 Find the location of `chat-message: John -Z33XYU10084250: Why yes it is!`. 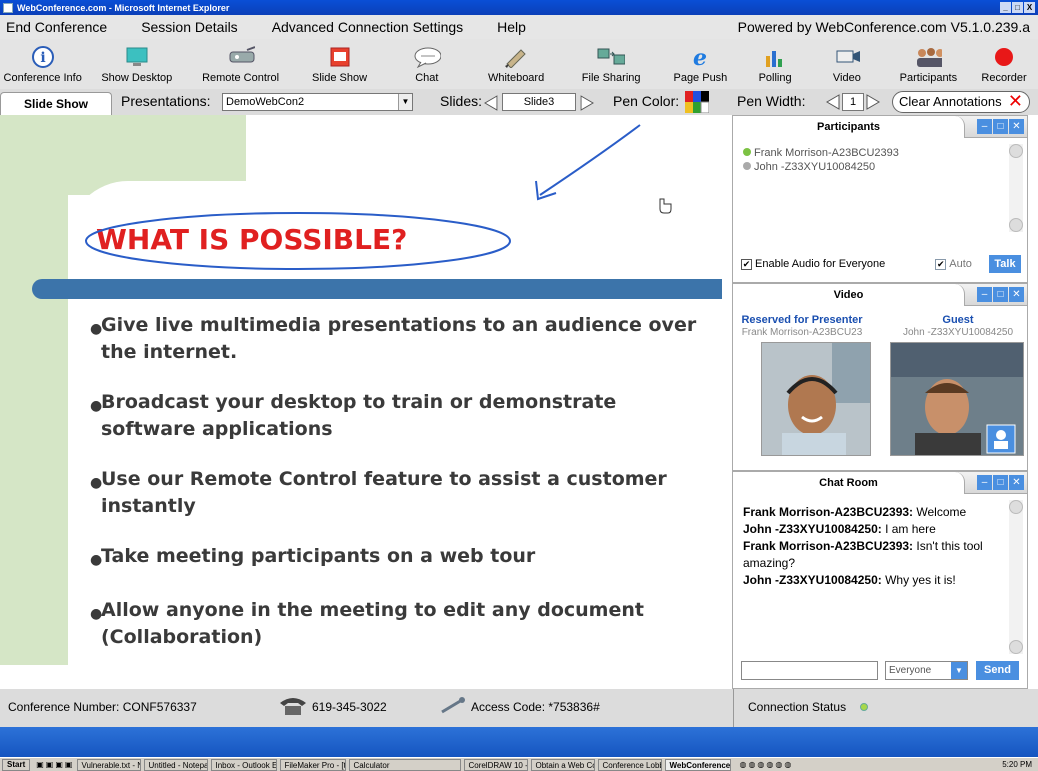

chat-message: John -Z33XYU10084250: Why yes it is! is located at coordinates (849, 580).